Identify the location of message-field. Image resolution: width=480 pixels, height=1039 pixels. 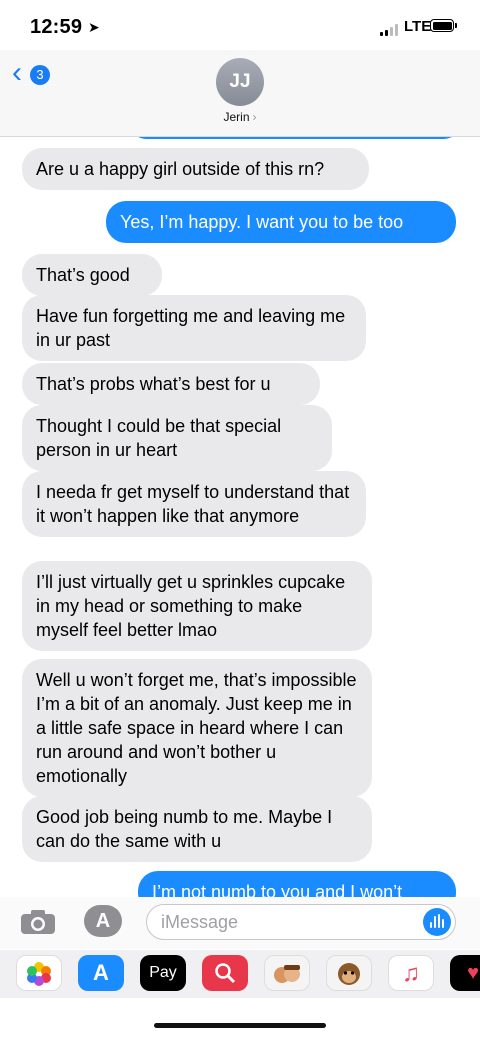
(301, 922).